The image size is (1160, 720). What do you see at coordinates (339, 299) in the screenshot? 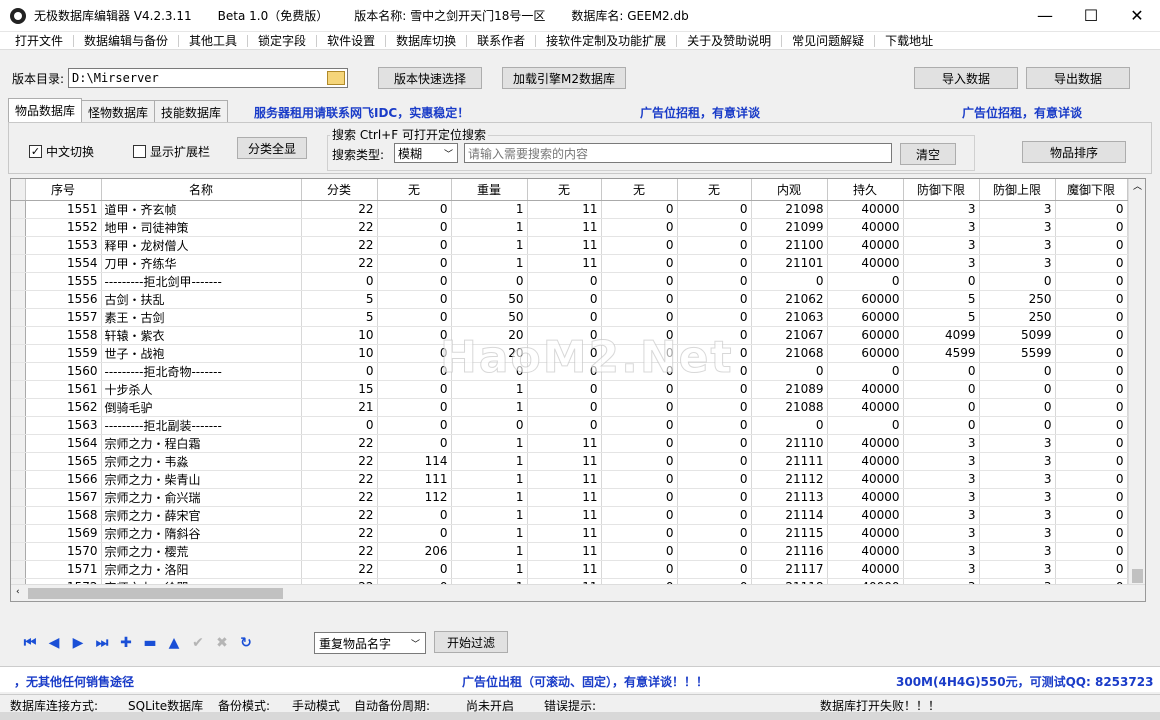
I see `table-cell: 5` at bounding box center [339, 299].